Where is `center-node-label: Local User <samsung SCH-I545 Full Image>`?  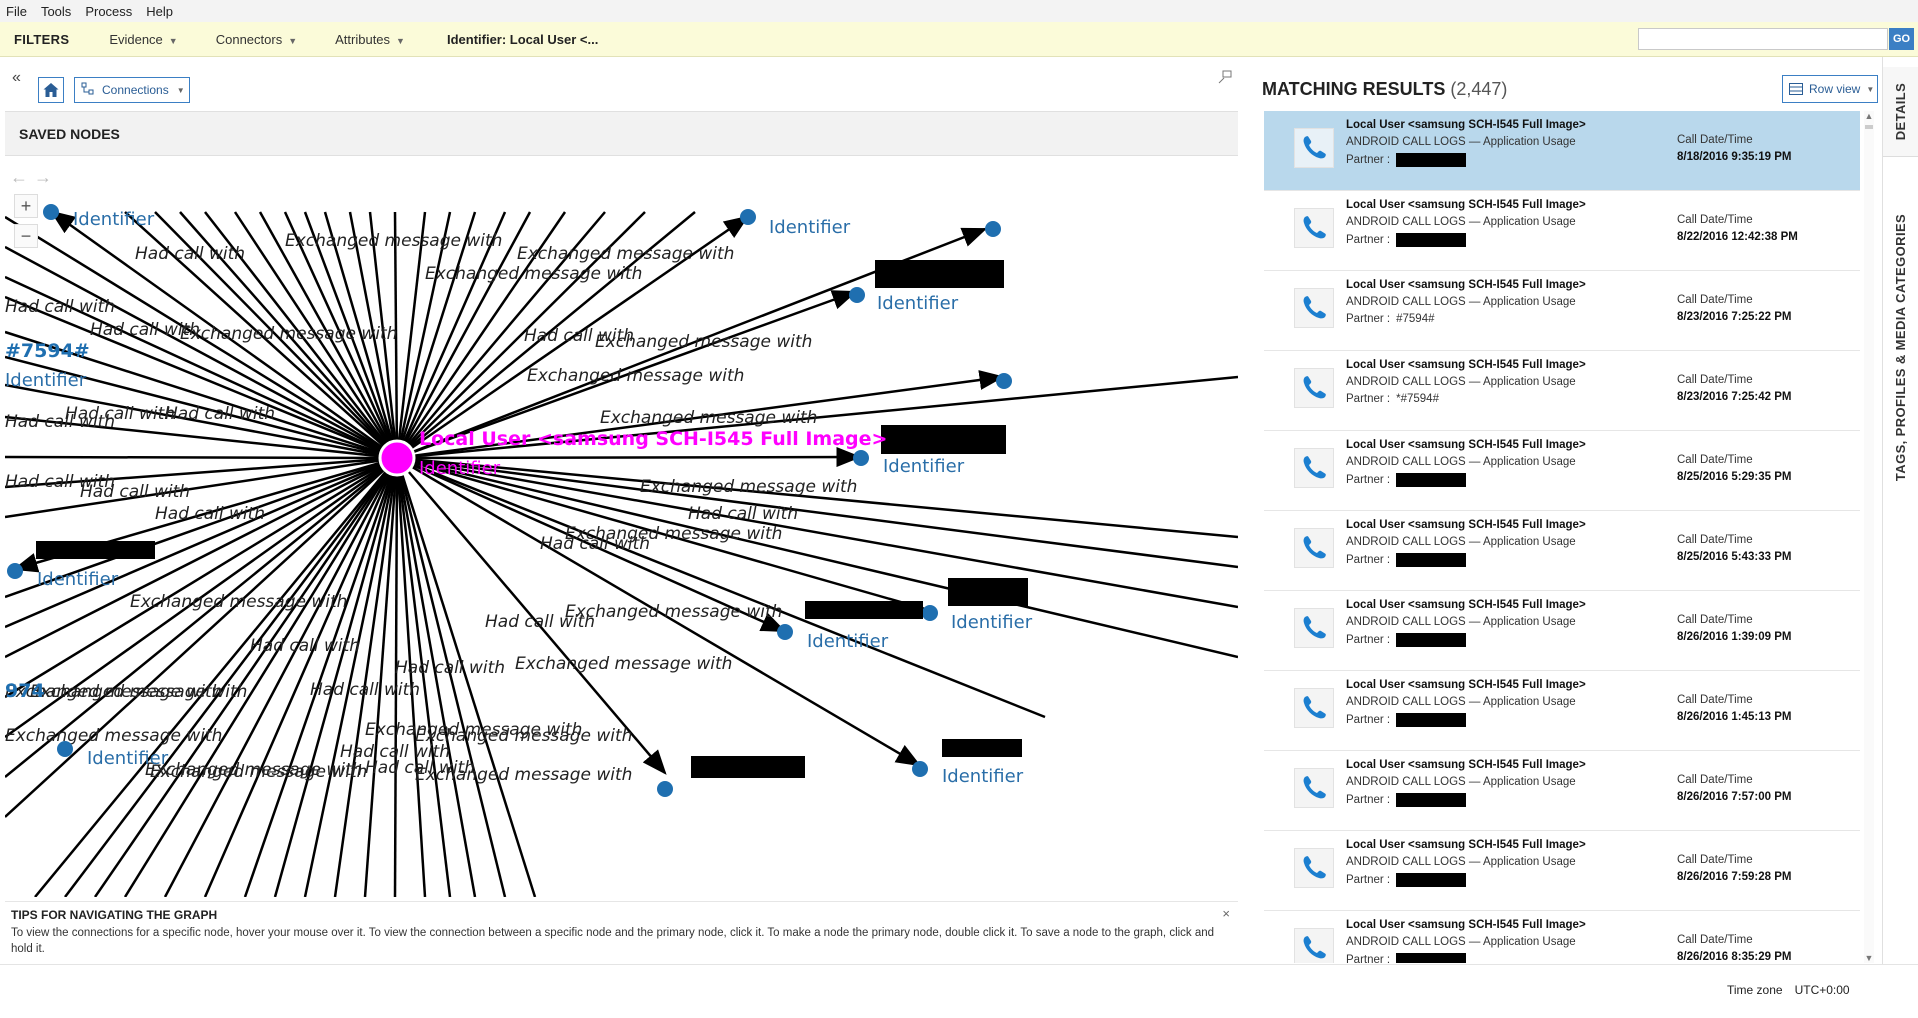 center-node-label: Local User <samsung SCH-I545 Full Image> is located at coordinates (653, 439).